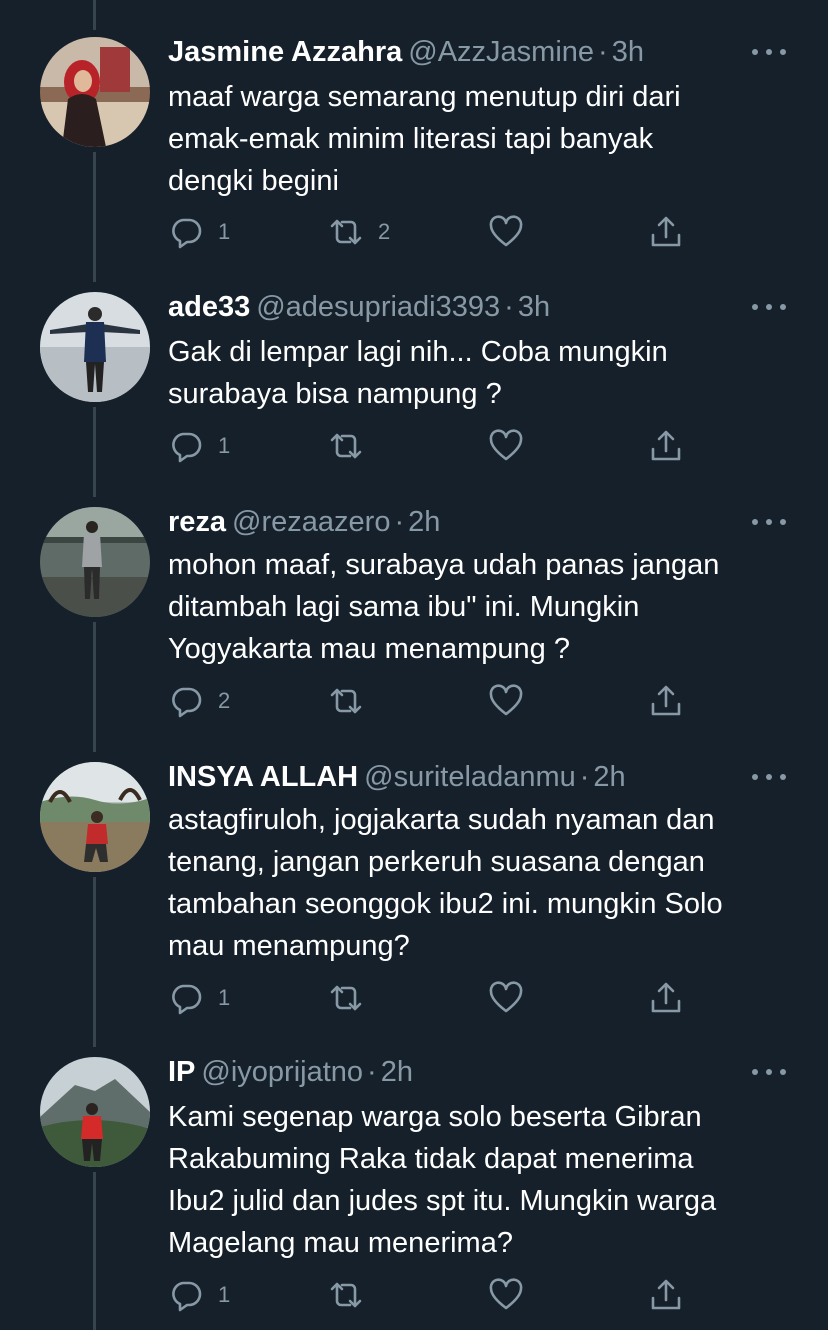  I want to click on display-name: ade33, so click(209, 307).